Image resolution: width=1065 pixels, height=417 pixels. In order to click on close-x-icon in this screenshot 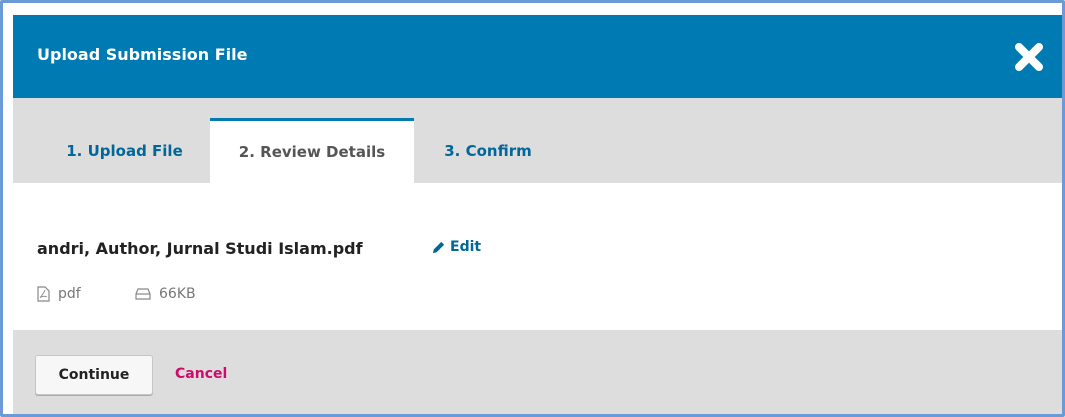, I will do `click(1029, 57)`.